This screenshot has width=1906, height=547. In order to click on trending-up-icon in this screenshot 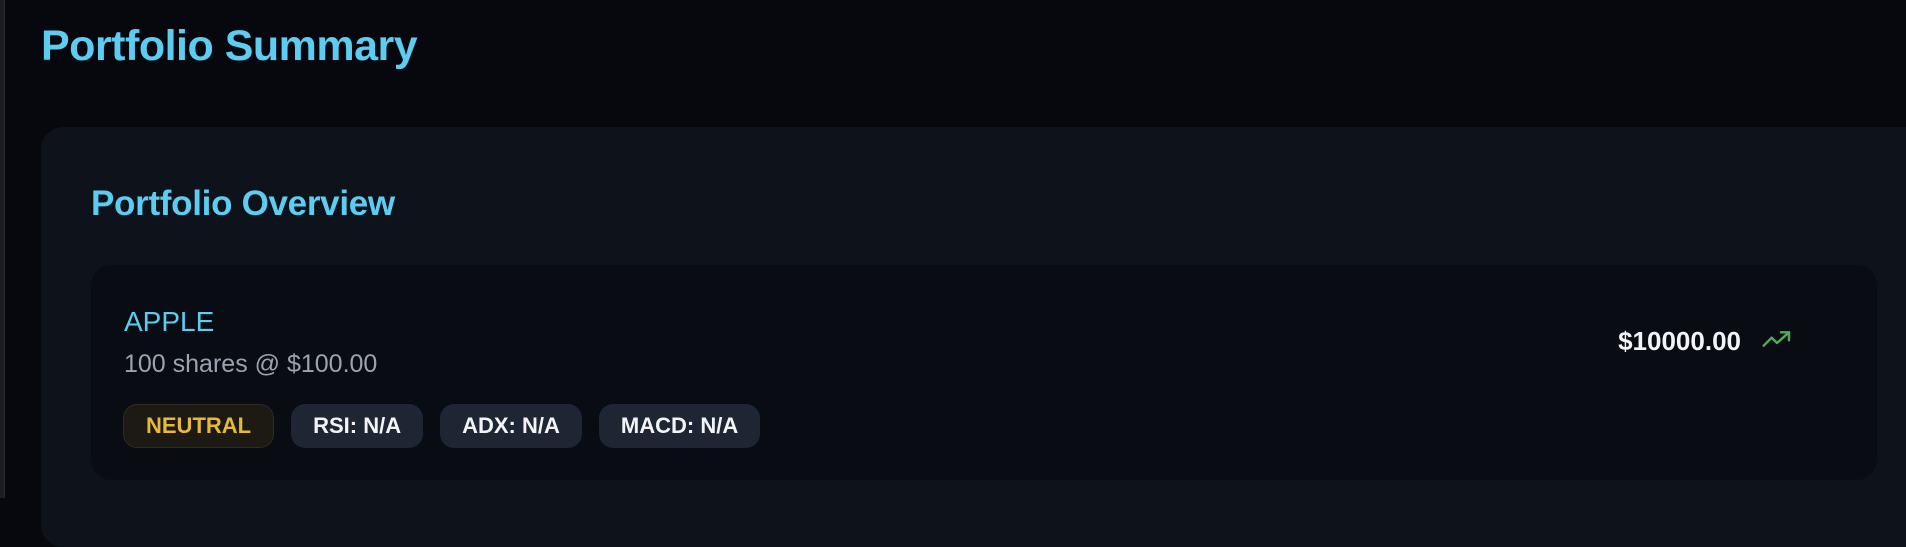, I will do `click(1777, 341)`.